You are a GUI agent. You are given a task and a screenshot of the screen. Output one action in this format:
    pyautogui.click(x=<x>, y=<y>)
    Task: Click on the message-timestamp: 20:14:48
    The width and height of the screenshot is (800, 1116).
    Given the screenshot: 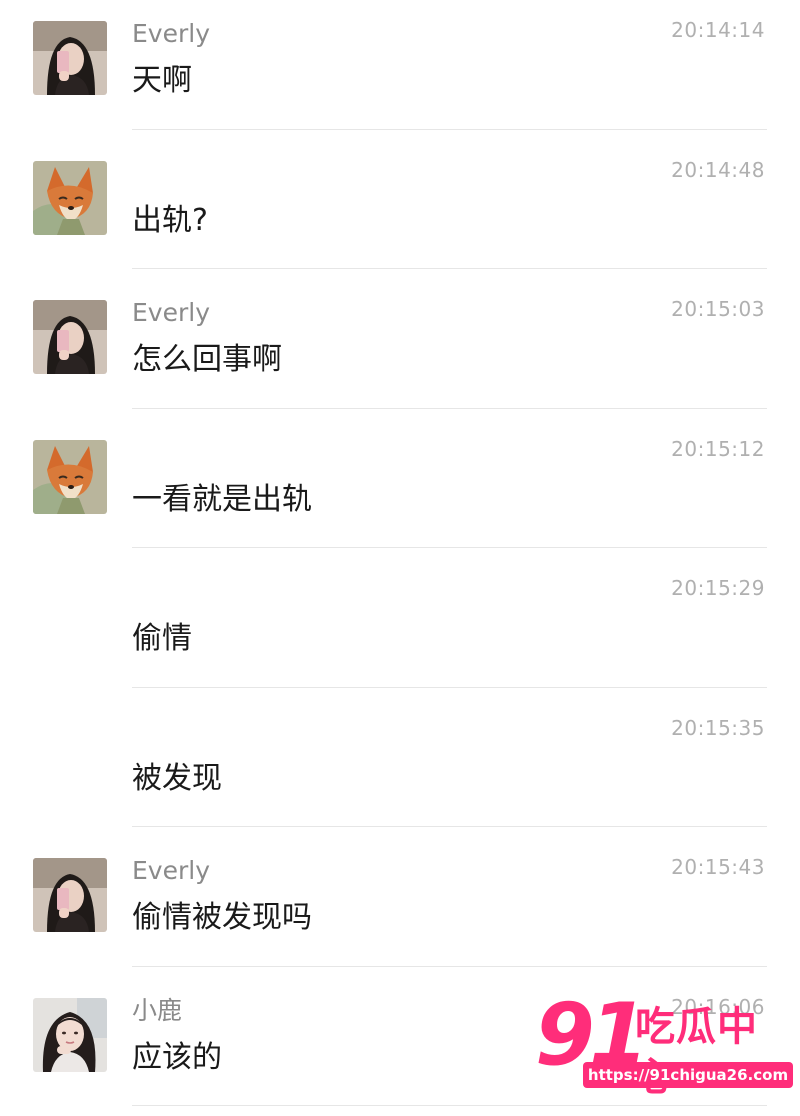 What is the action you would take?
    pyautogui.click(x=718, y=170)
    